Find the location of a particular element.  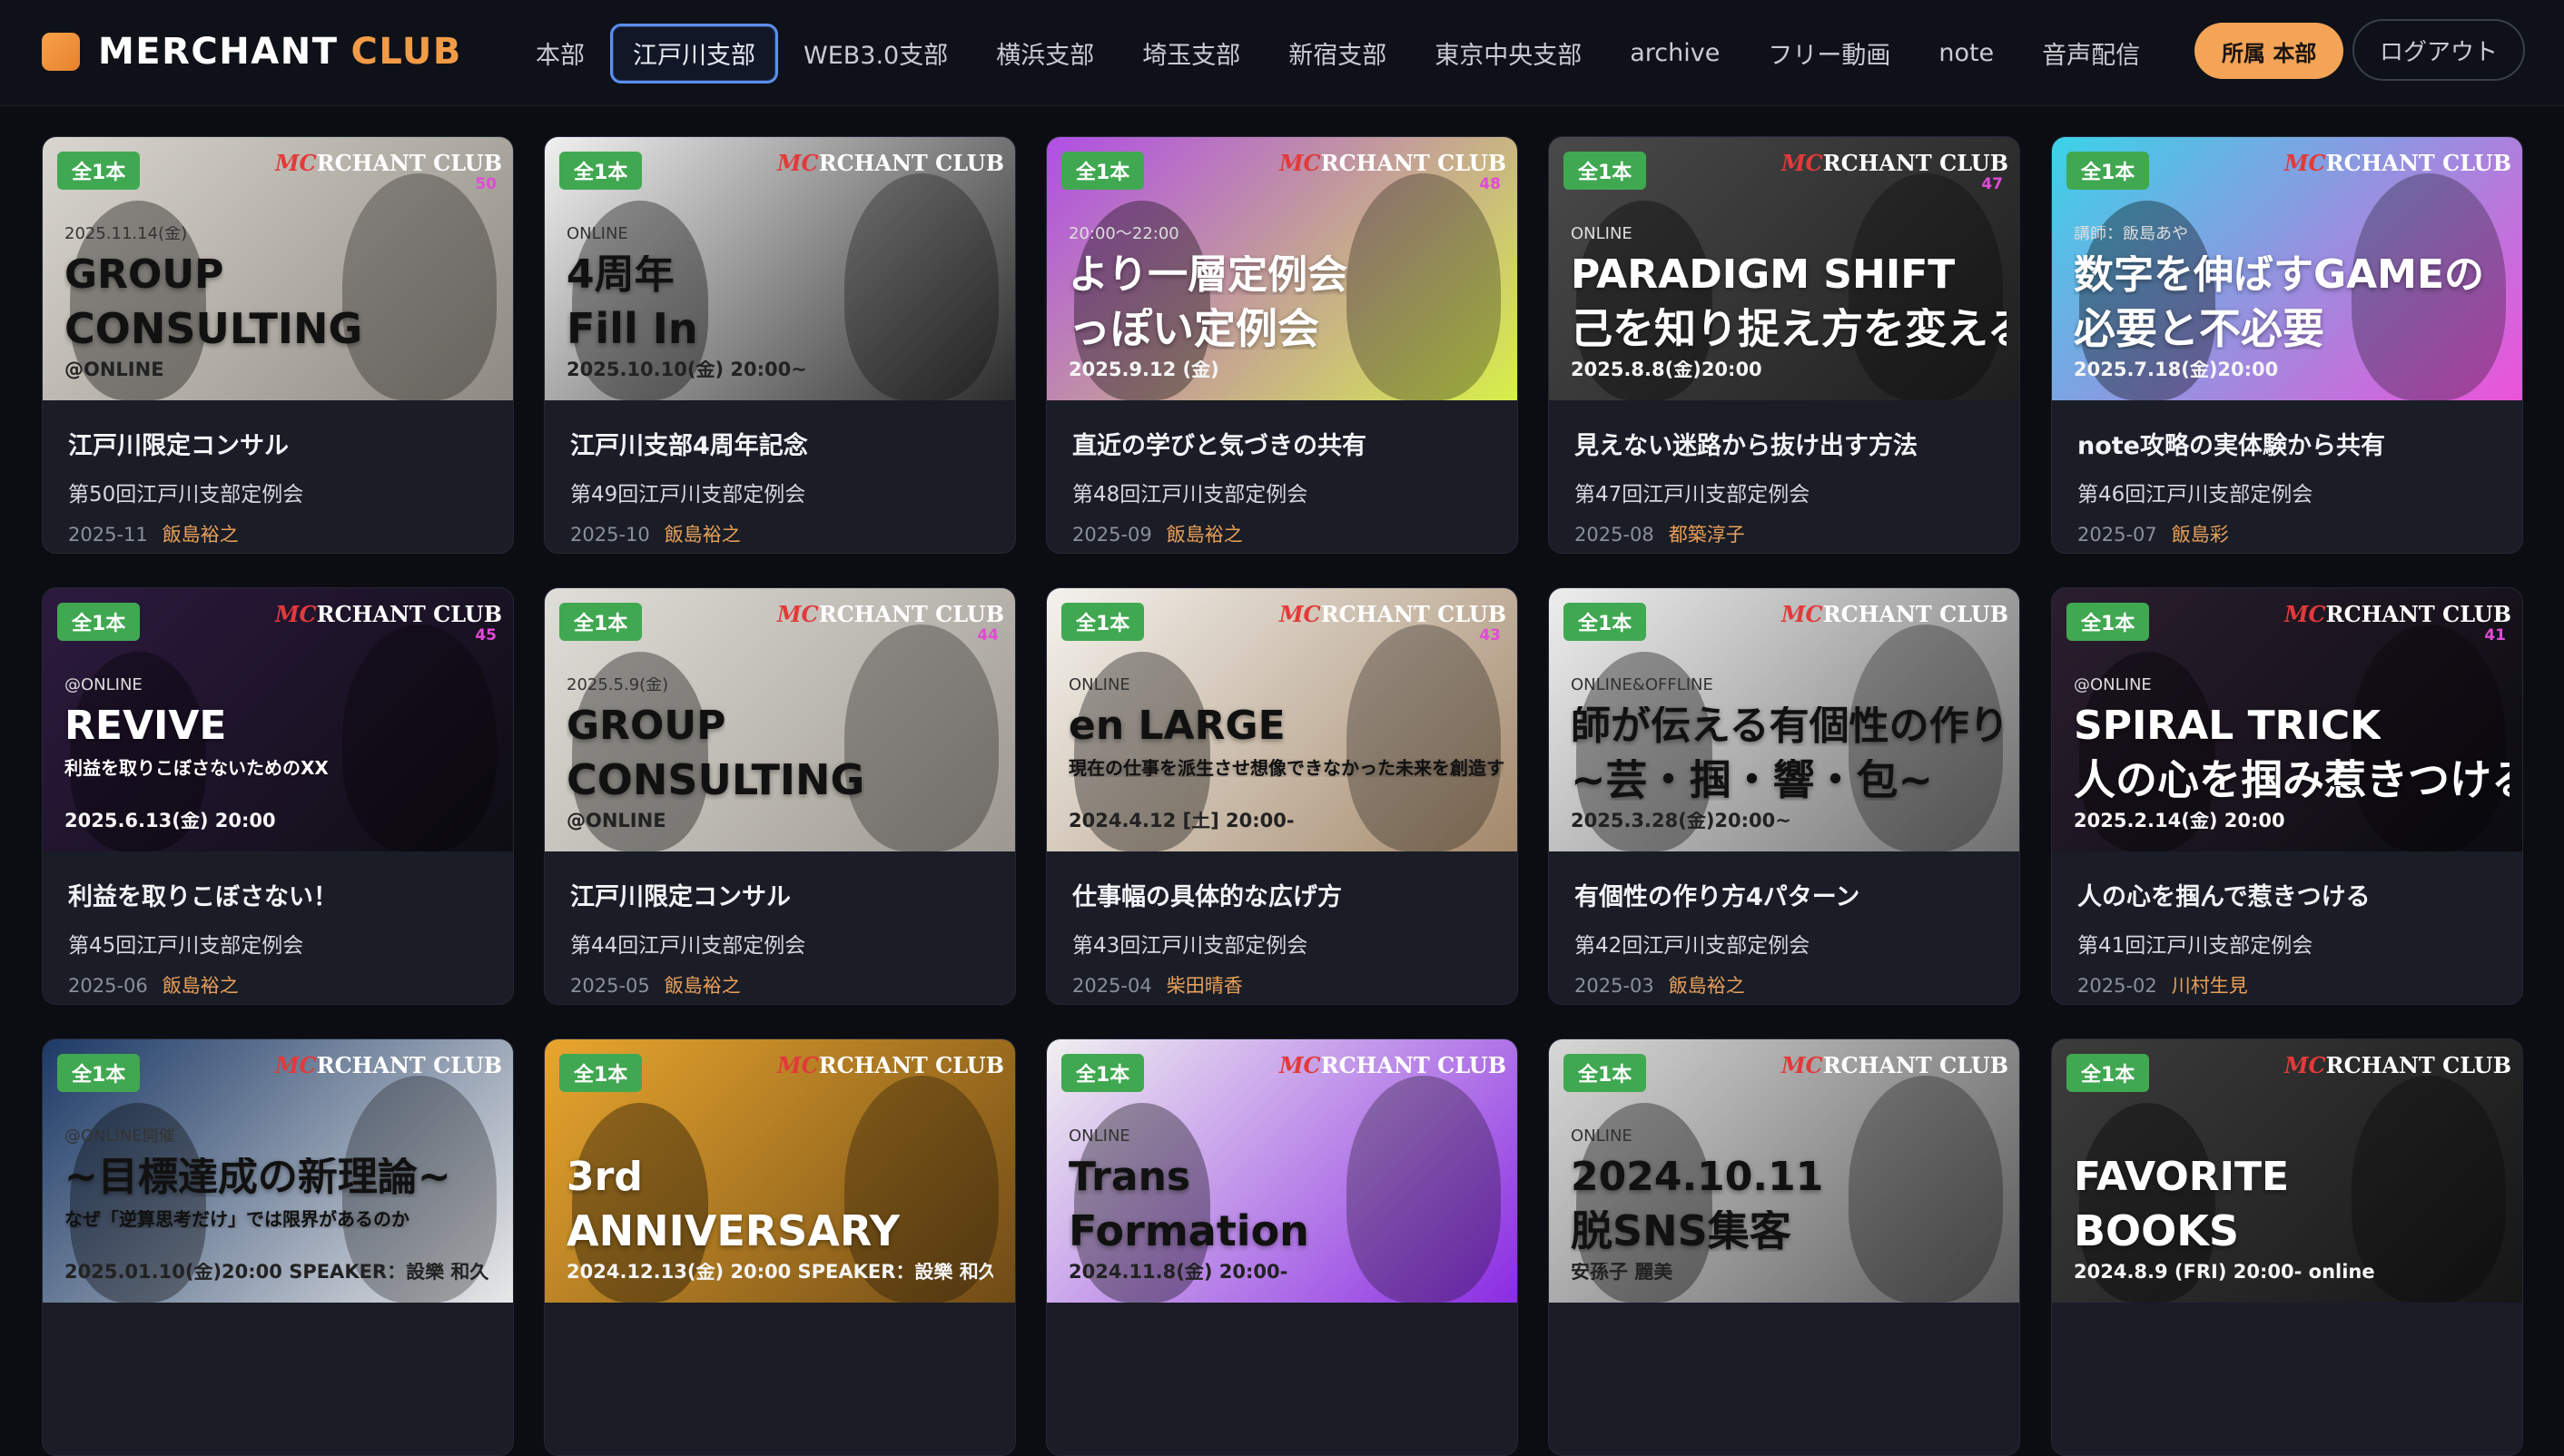

thumbnail-headline: Trans is located at coordinates (1130, 1177).